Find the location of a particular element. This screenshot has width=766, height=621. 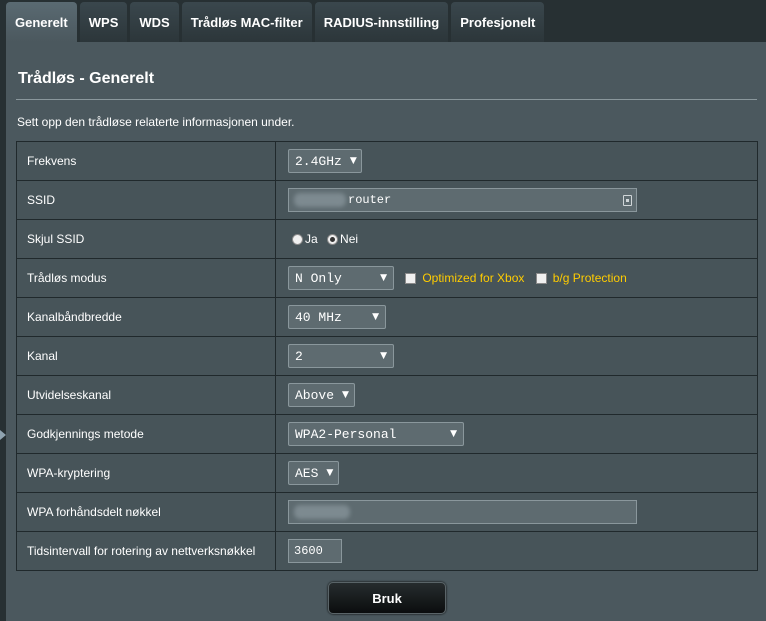

key-rotation-input: 3600 is located at coordinates (315, 551).